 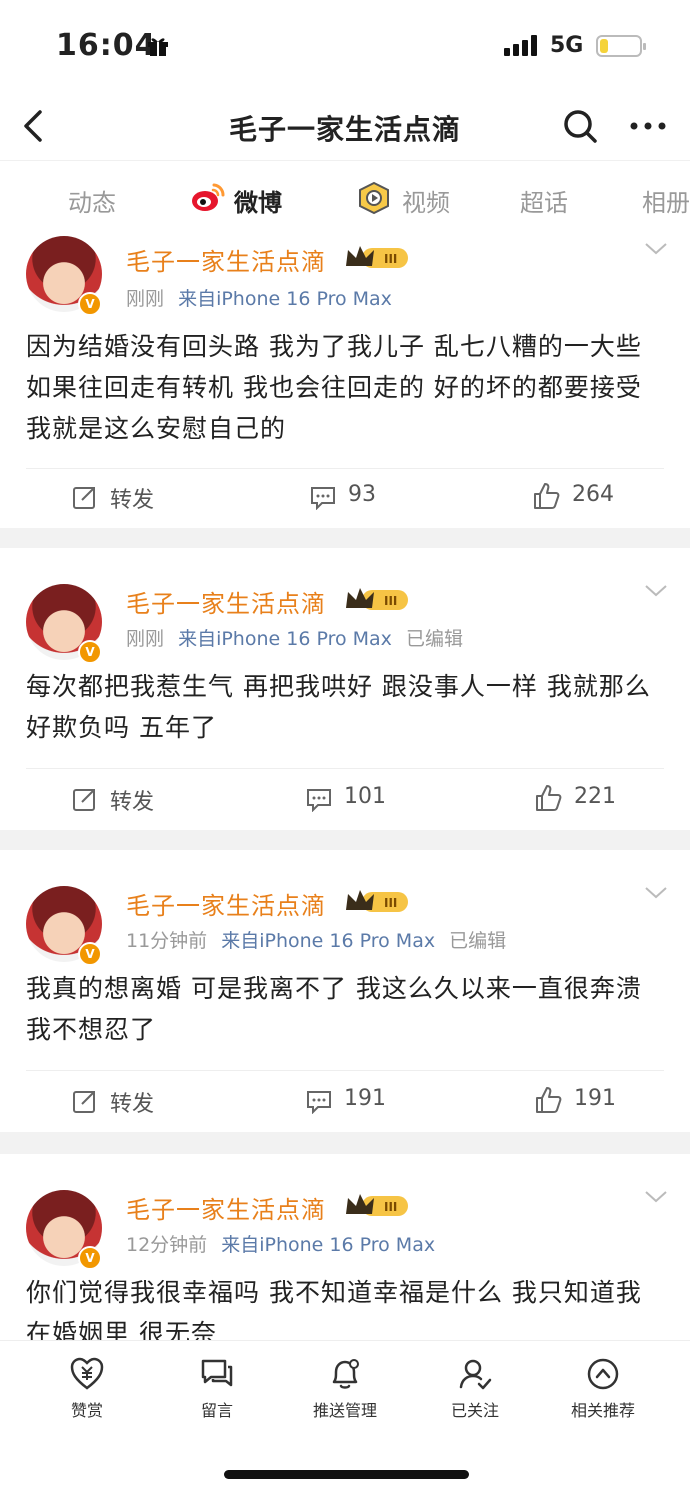 I want to click on signal-icon, so click(x=520, y=45).